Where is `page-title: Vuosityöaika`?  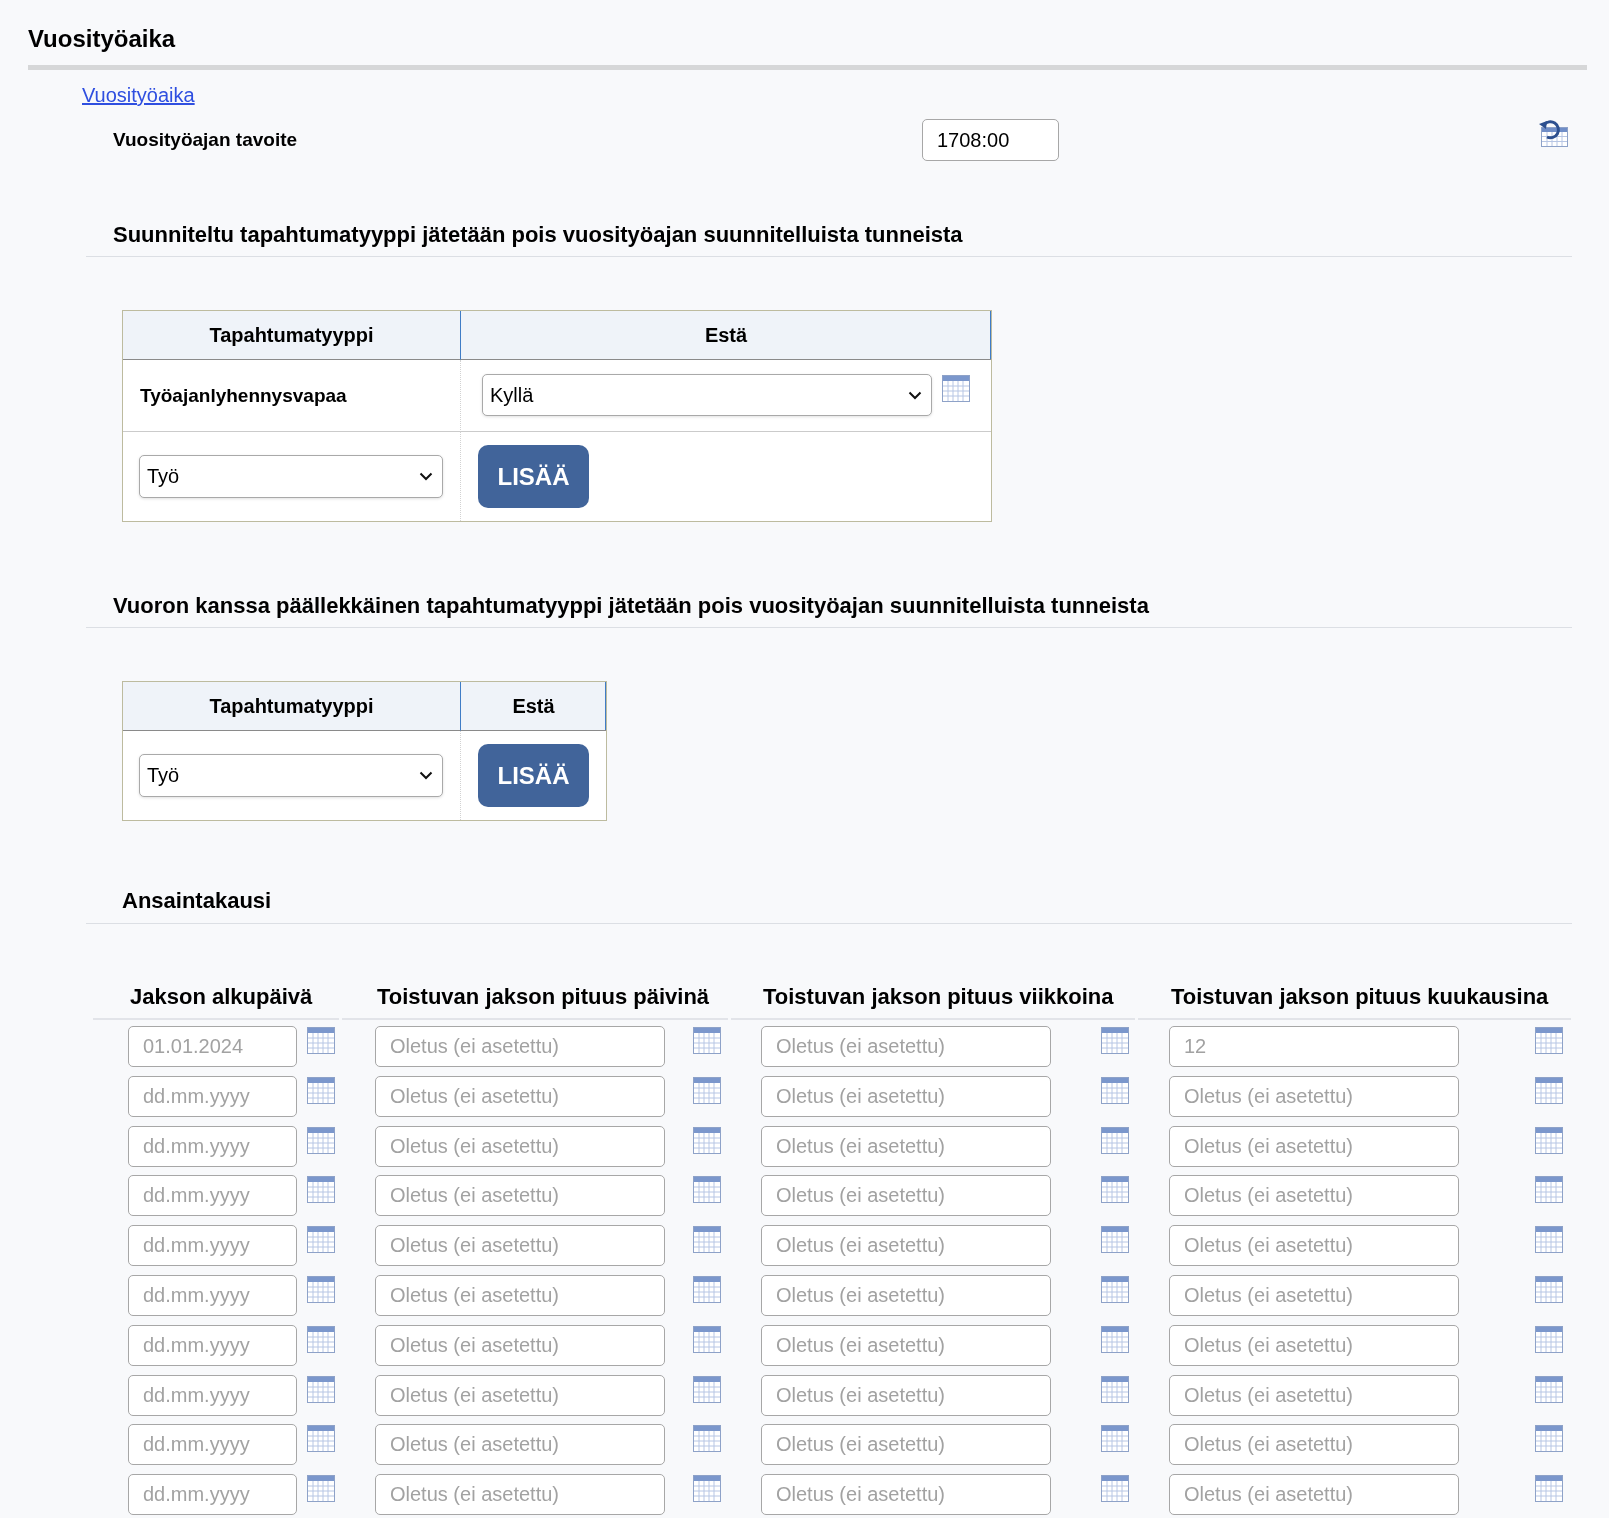
page-title: Vuosityöaika is located at coordinates (102, 39).